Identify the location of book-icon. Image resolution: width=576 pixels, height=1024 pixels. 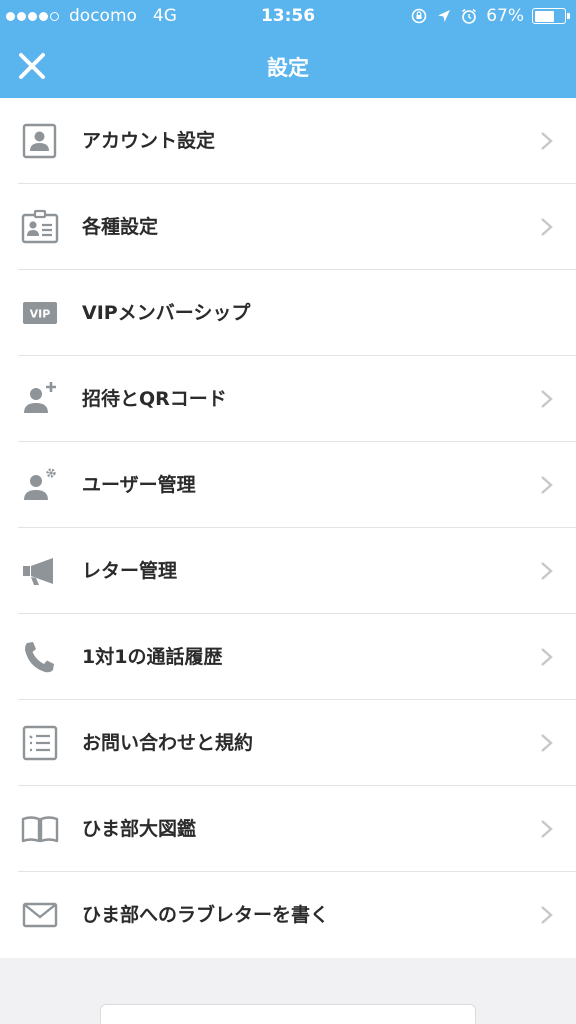
(40, 829).